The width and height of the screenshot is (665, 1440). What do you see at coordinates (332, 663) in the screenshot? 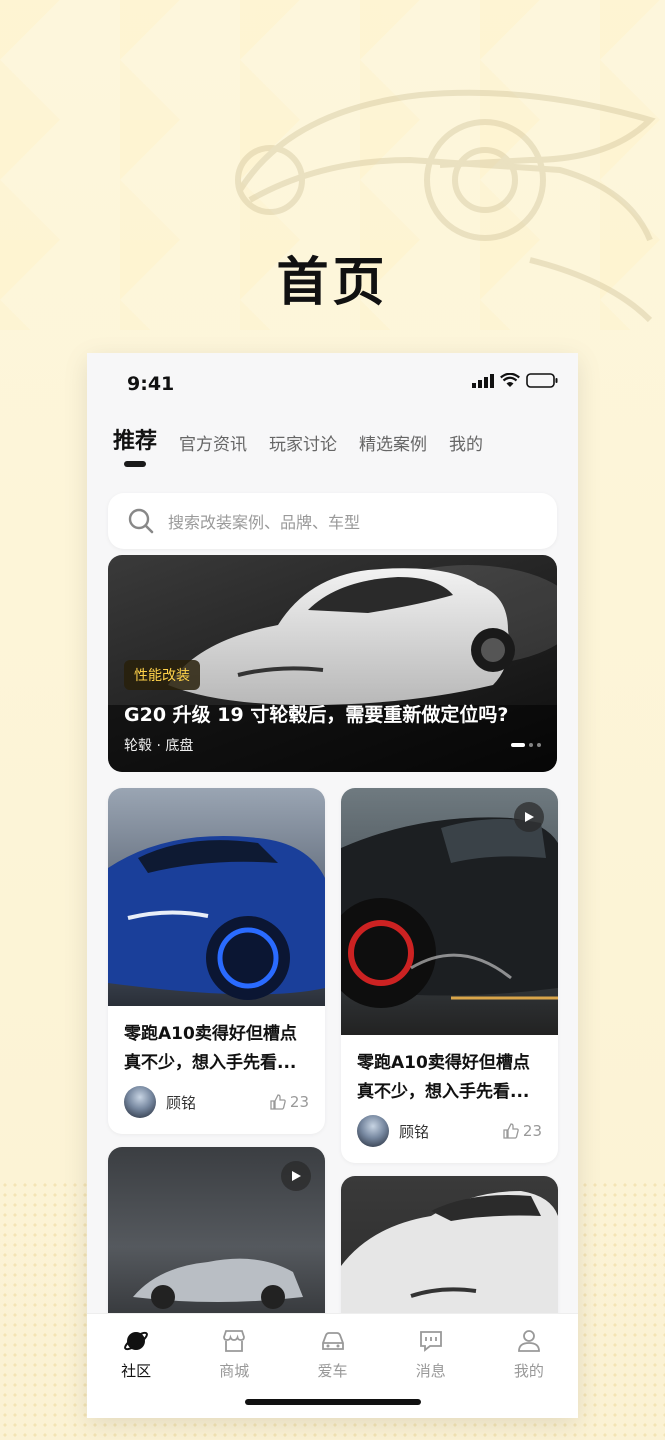
I see `featured-banner: 性能改装 G20 升级 19 寸轮毂后，需要重新做定位吗? 轮毂 · 底盘` at bounding box center [332, 663].